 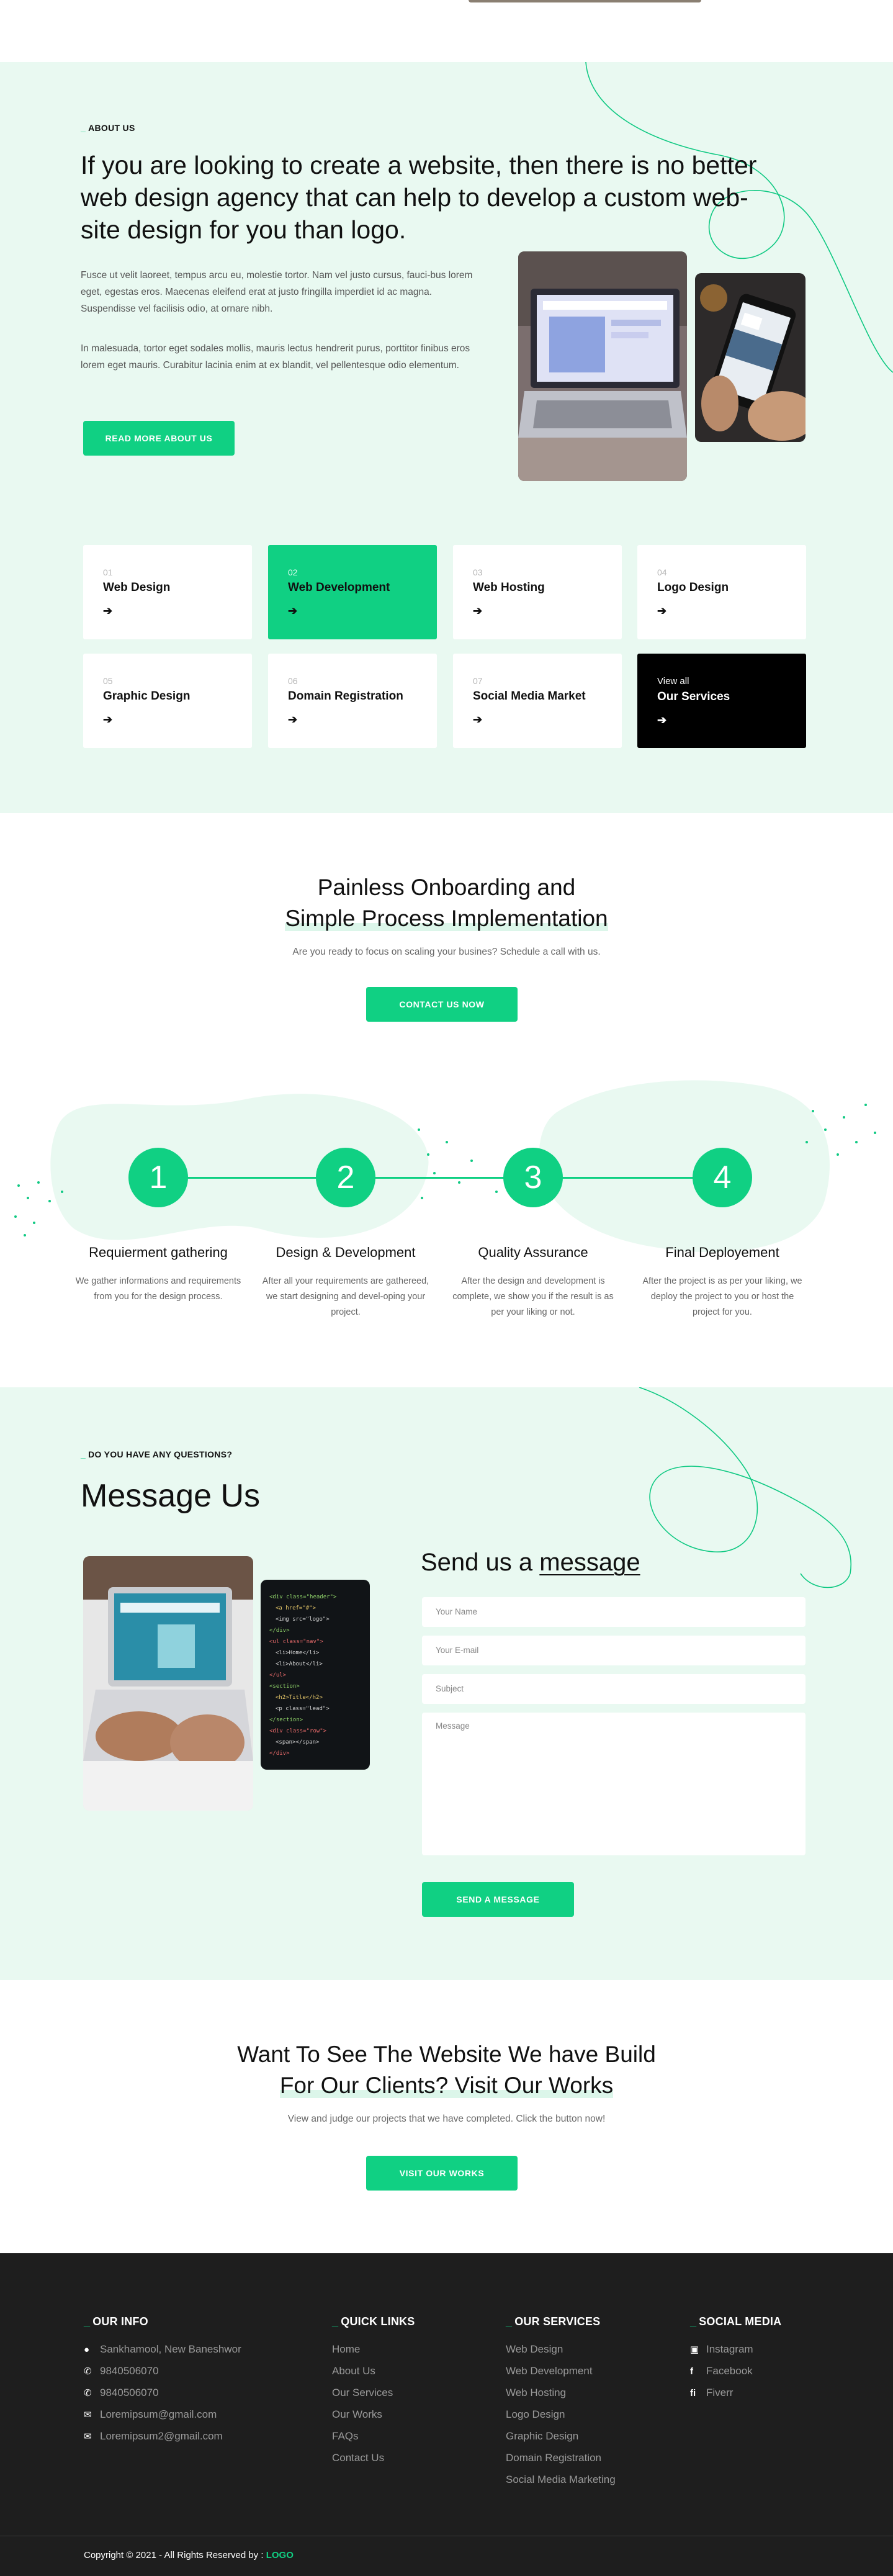 What do you see at coordinates (362, 2458) in the screenshot?
I see `footer-link-contact: Contact Us` at bounding box center [362, 2458].